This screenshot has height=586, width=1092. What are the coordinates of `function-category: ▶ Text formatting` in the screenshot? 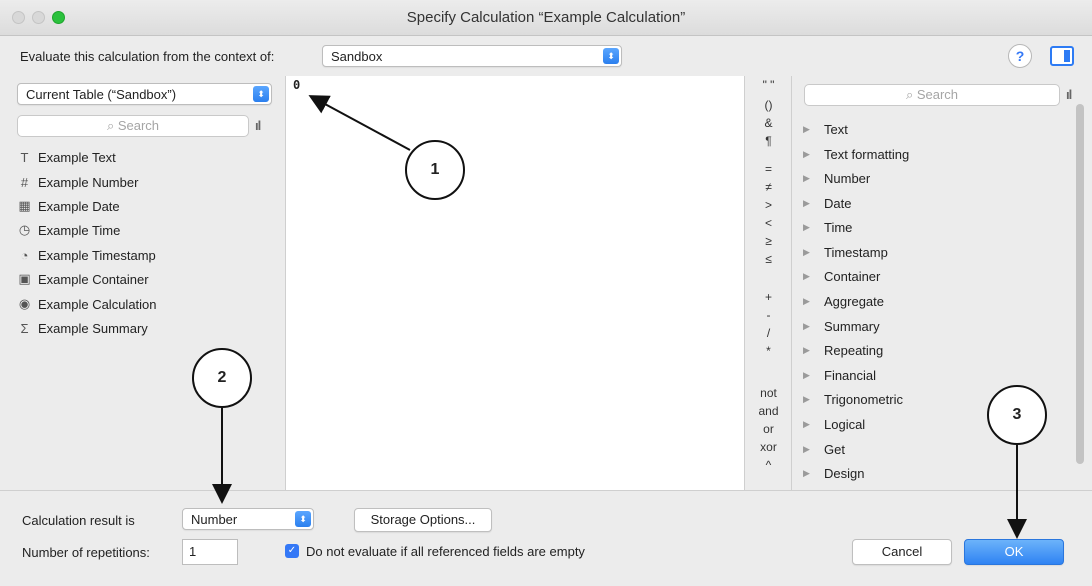 It's located at (856, 154).